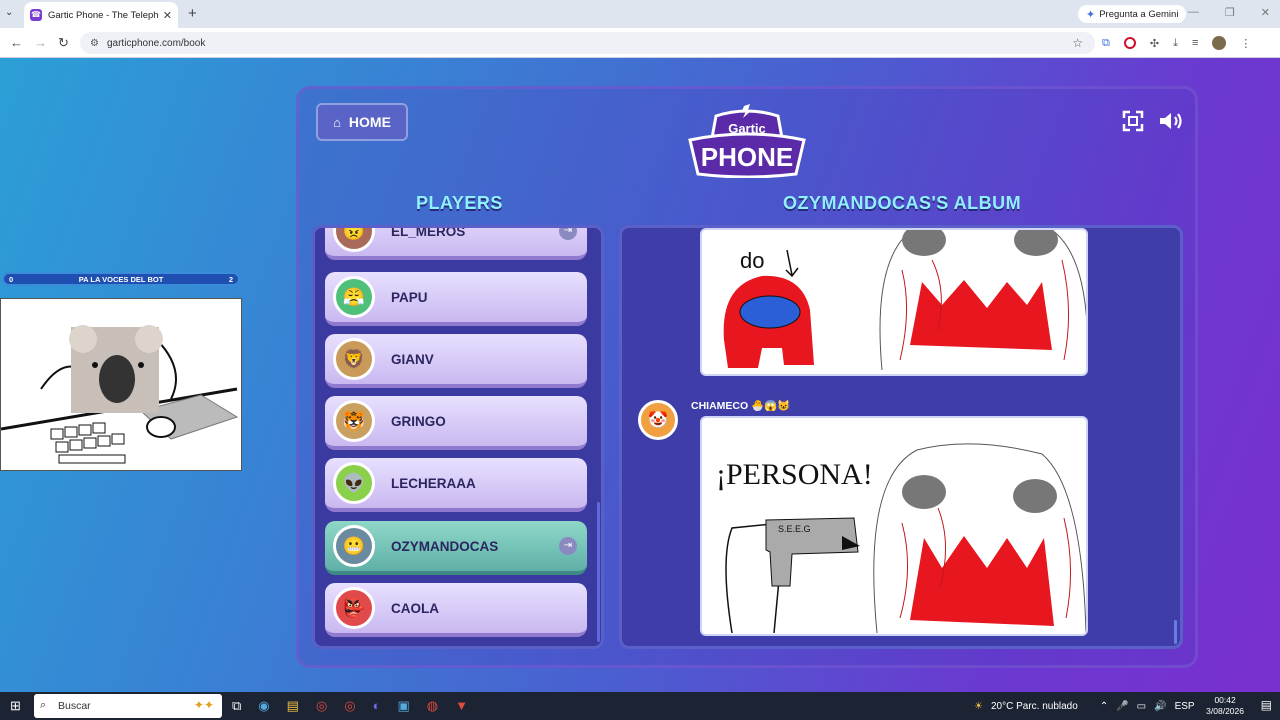 This screenshot has width=1280, height=720. I want to click on window-controls: — ❐ ✕, so click(1229, 12).